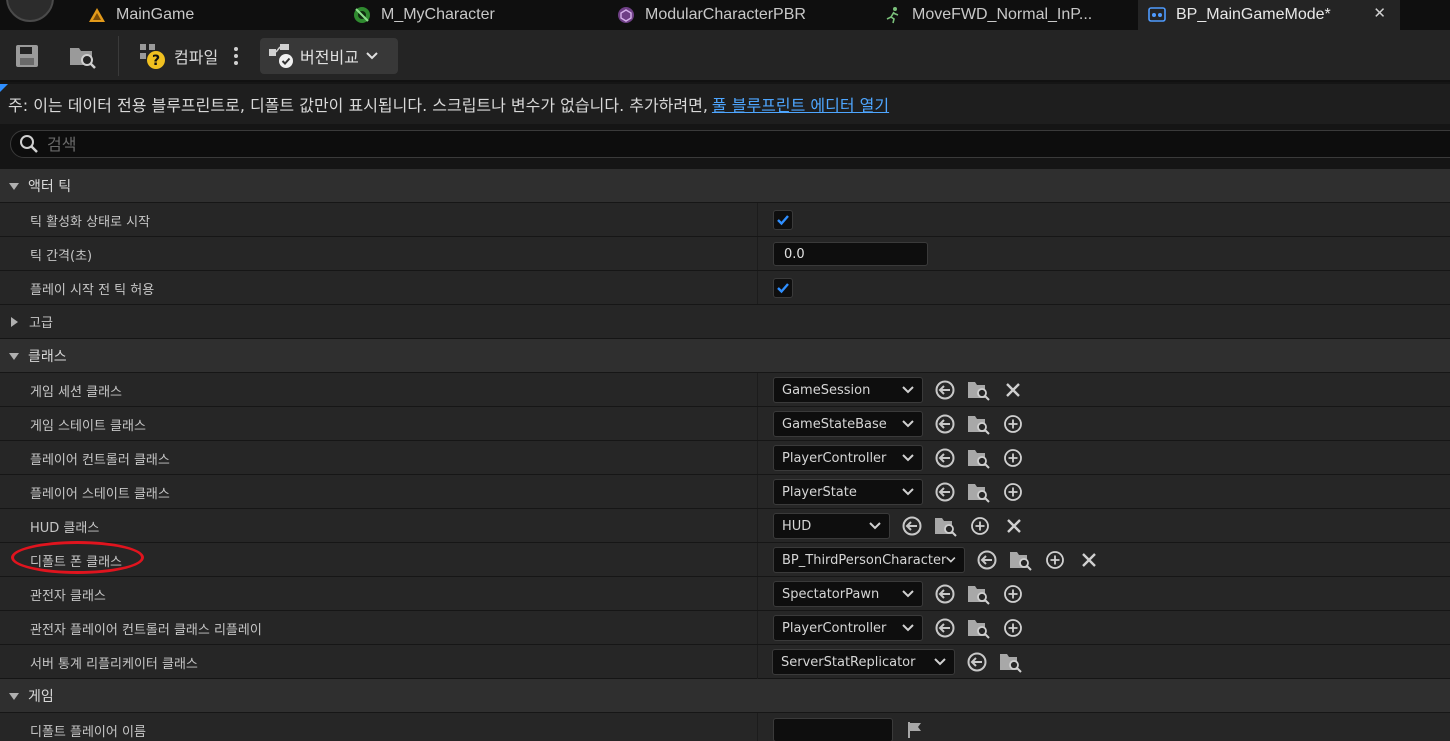 This screenshot has height=741, width=1450. Describe the element at coordinates (438, 14) in the screenshot. I see `tab-label: M_MyCharacter` at that location.